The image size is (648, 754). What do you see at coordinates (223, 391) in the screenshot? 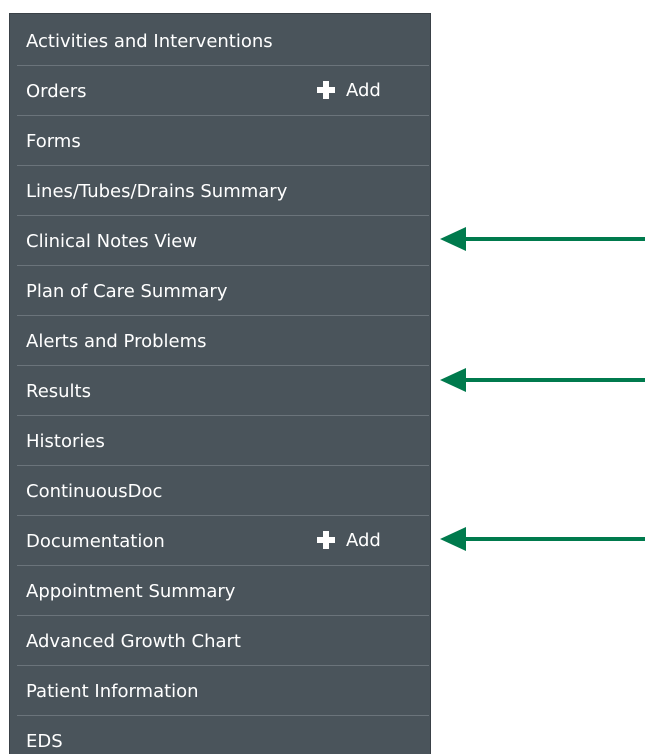
I see `menu-item-results: Results` at bounding box center [223, 391].